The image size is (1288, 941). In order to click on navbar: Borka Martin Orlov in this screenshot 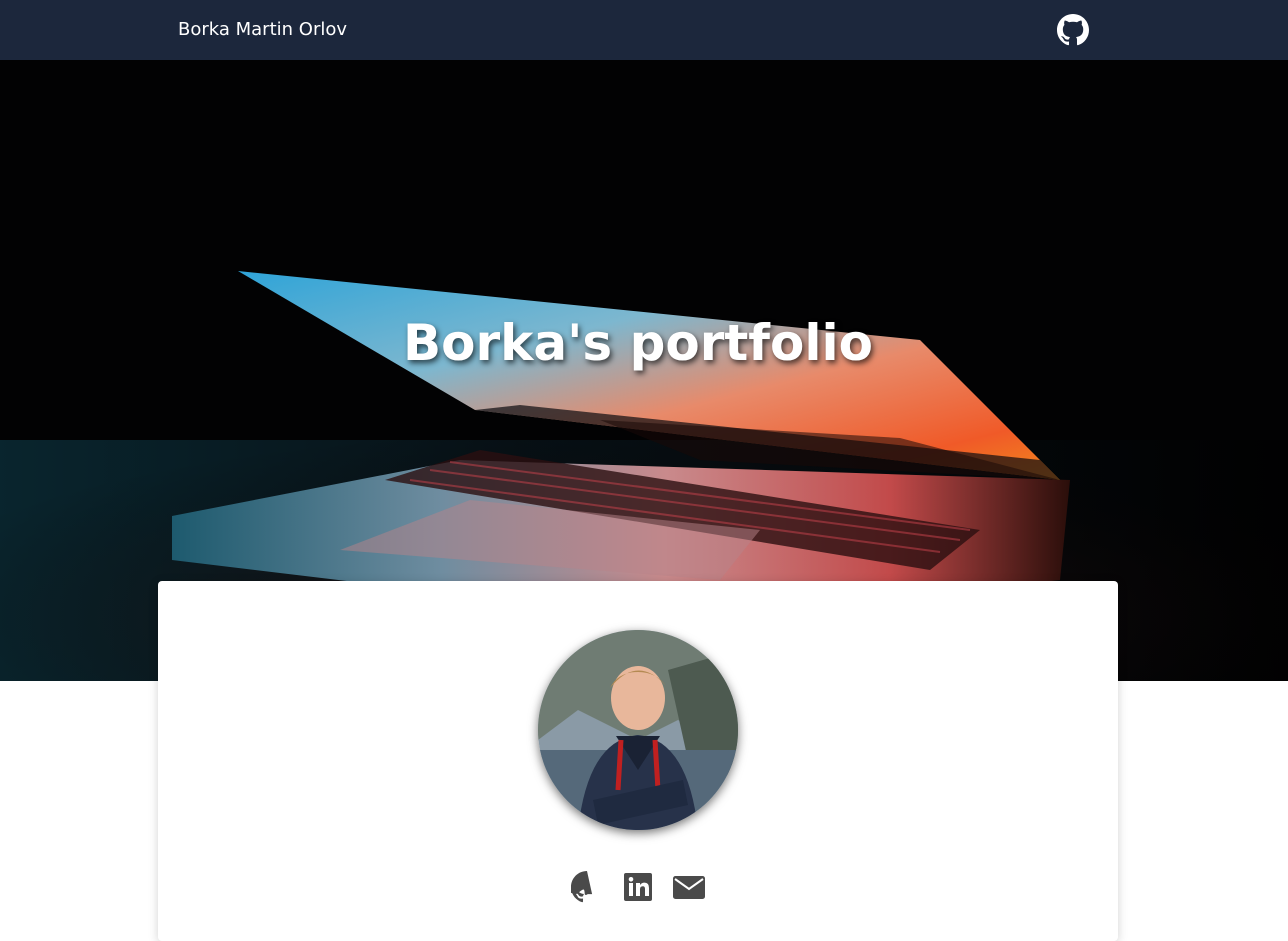, I will do `click(644, 30)`.